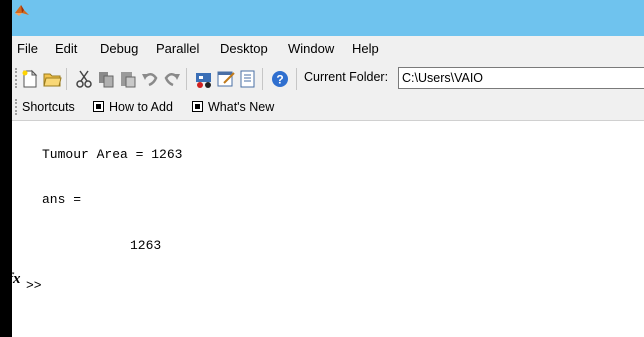 The image size is (644, 337). Describe the element at coordinates (226, 79) in the screenshot. I see `guide-icon` at that location.